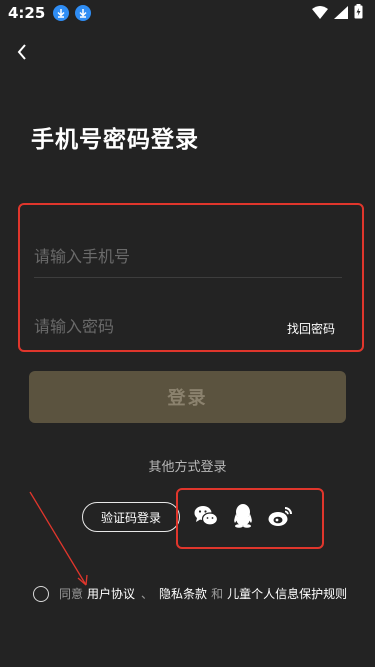 The width and height of the screenshot is (375, 667). I want to click on user-agreement-link: 用户协议, so click(111, 593).